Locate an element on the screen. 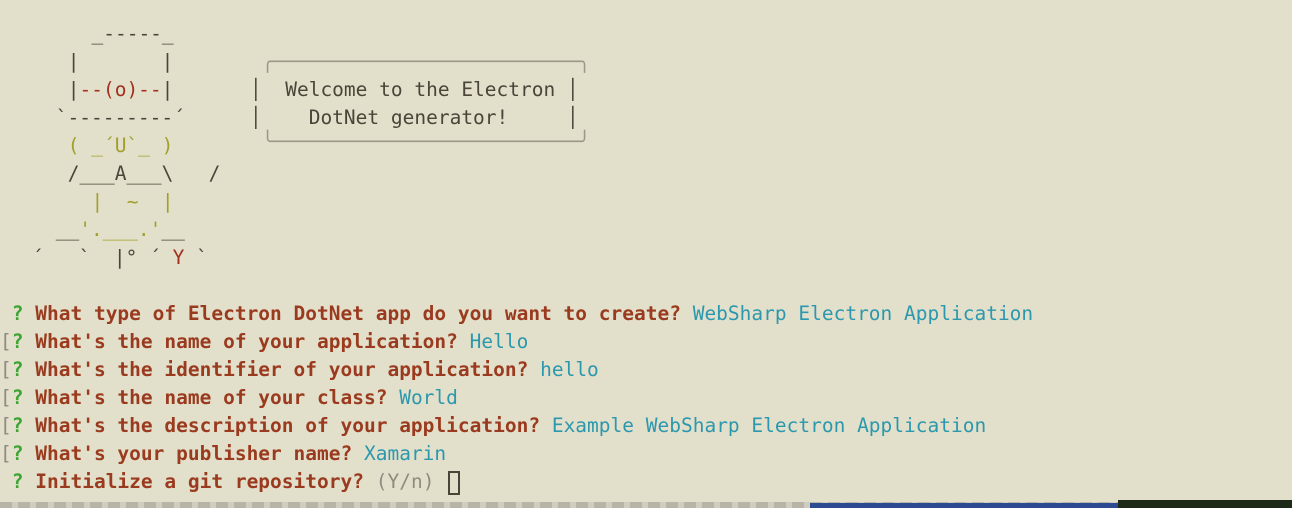 Image resolution: width=1292 pixels, height=508 pixels. yeoman-art-line-4: `---------´ is located at coordinates (114, 117).